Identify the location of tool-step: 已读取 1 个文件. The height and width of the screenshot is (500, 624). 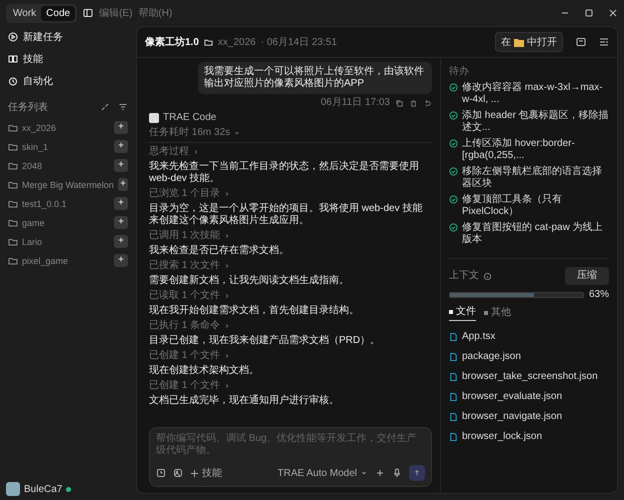
(184, 296).